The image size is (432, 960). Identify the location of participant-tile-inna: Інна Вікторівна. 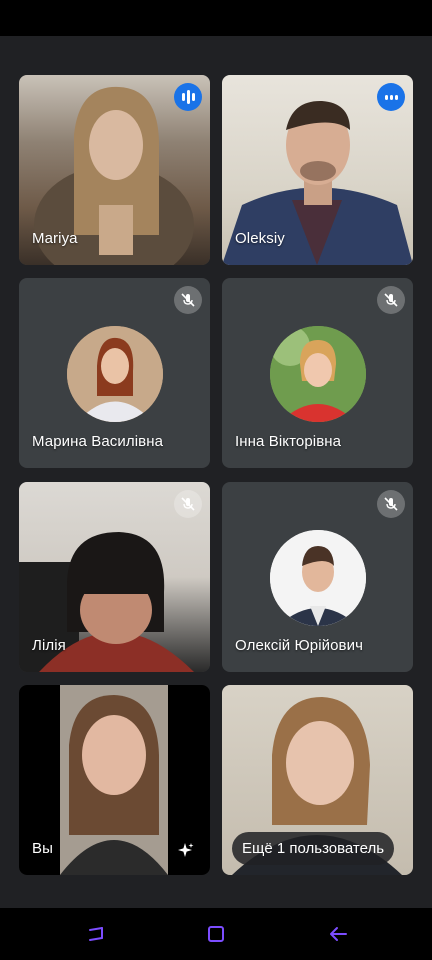
(317, 373).